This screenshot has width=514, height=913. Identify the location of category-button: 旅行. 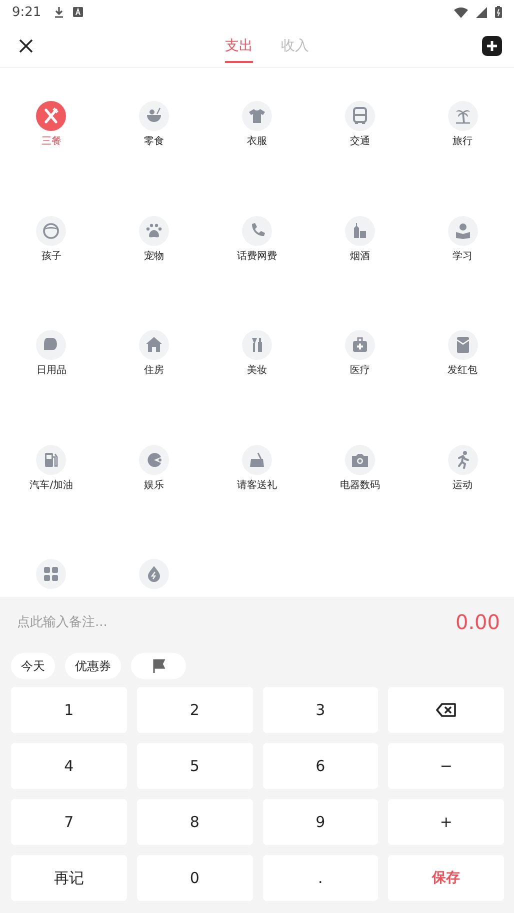
(463, 124).